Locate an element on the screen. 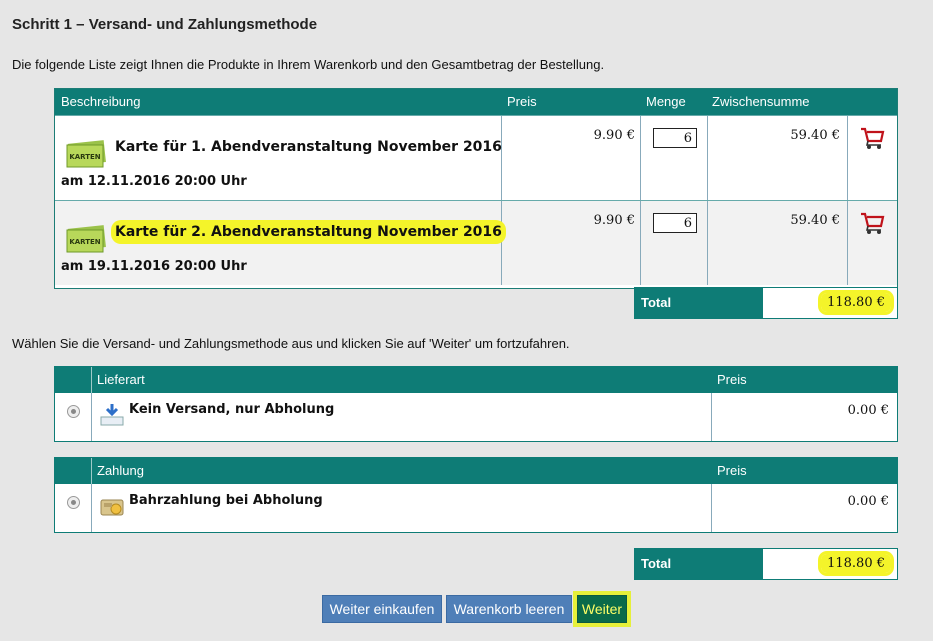 This screenshot has height=641, width=933. grand-total: Total 118.80 € is located at coordinates (766, 564).